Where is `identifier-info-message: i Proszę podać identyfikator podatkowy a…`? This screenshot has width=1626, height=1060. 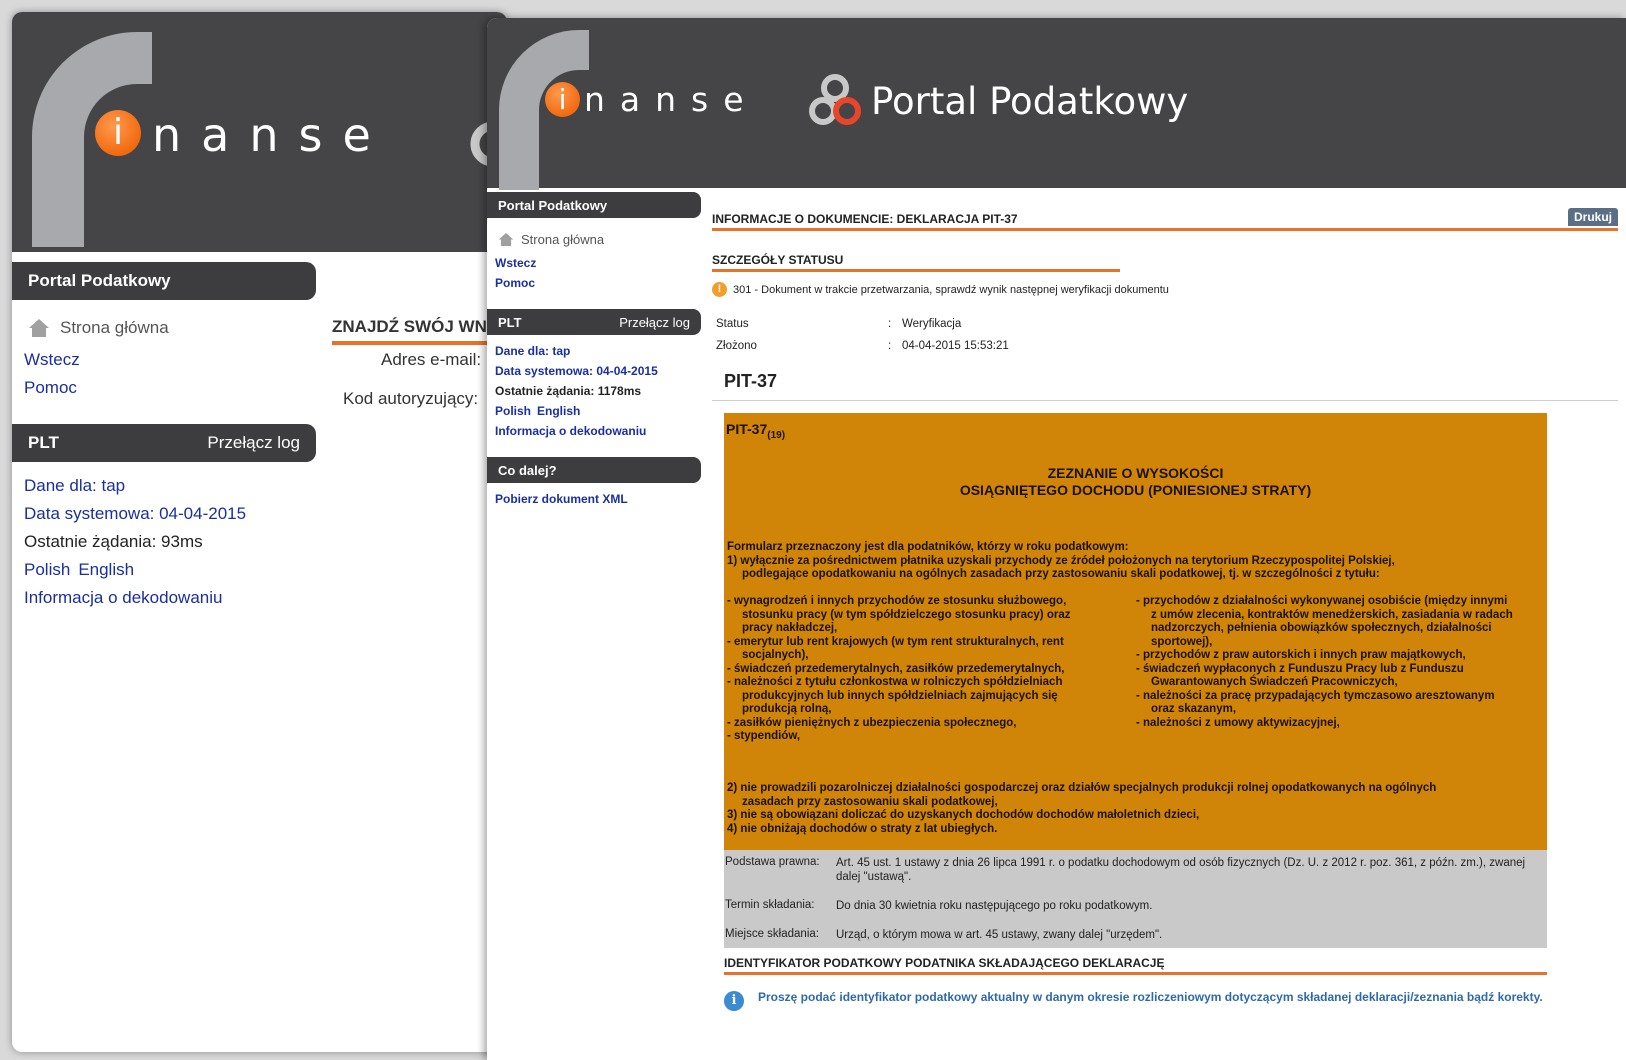
identifier-info-message: i Proszę podać identyfikator podatkowy a… is located at coordinates (1135, 1001).